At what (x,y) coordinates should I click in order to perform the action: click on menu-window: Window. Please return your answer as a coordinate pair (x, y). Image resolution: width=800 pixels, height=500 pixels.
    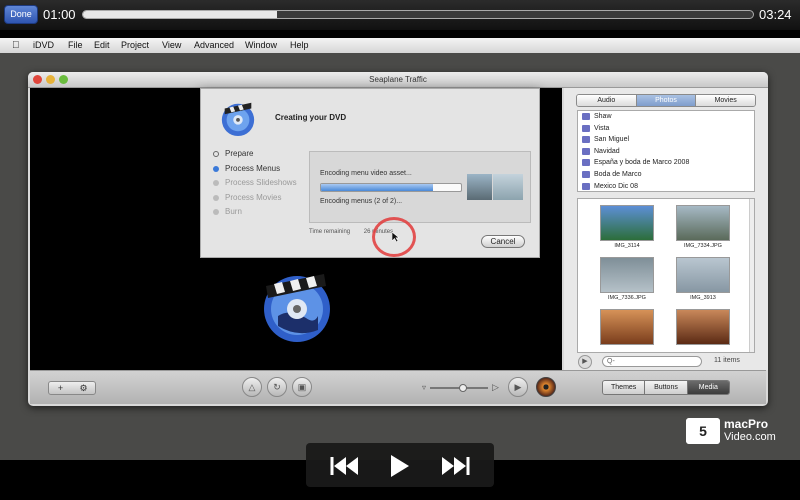
    Looking at the image, I should click on (261, 45).